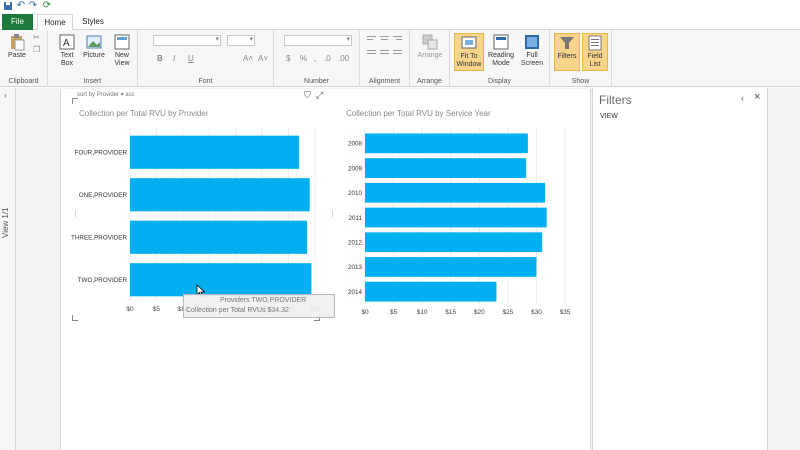 This screenshot has height=450, width=800. I want to click on font-family-dropdown, so click(187, 40).